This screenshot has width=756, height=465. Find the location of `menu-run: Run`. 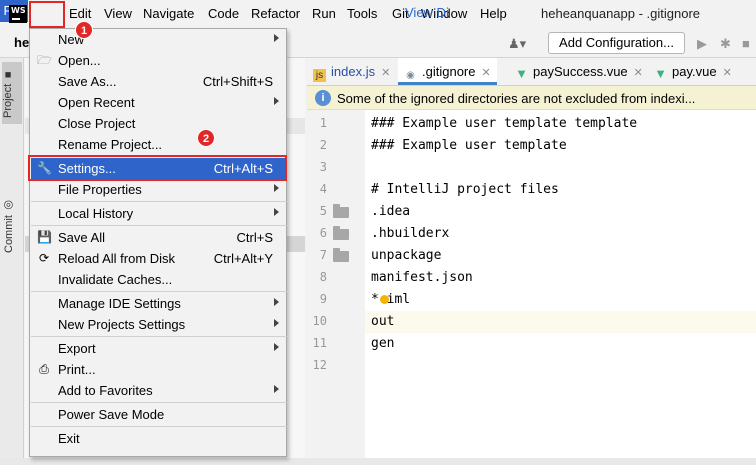

menu-run: Run is located at coordinates (324, 13).